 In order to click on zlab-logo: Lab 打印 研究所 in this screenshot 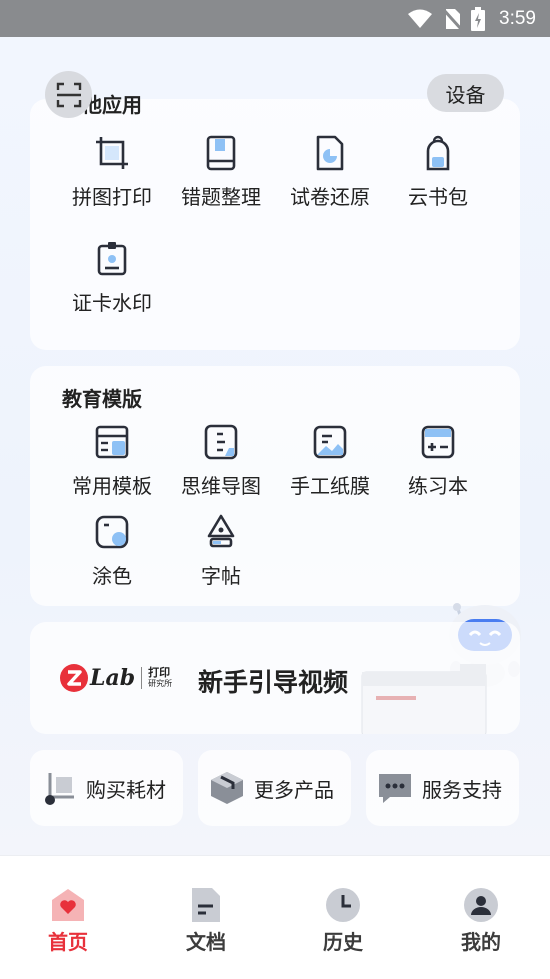, I will do `click(116, 678)`.